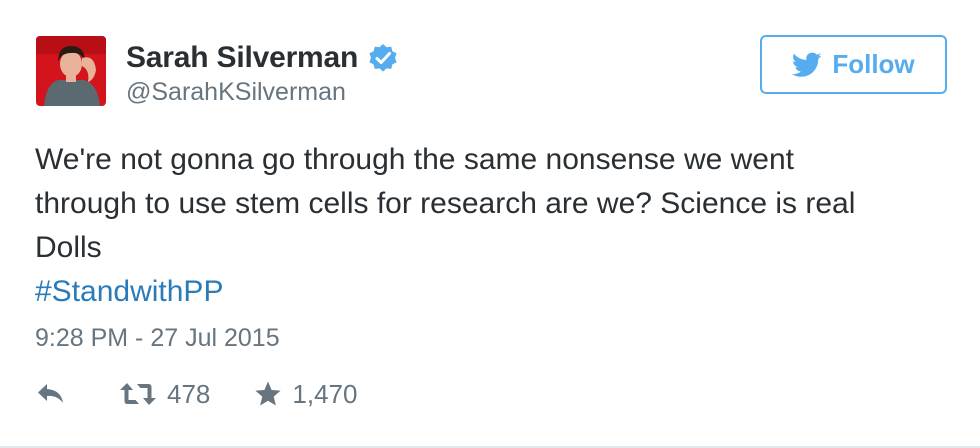 This screenshot has width=980, height=448. Describe the element at coordinates (164, 394) in the screenshot. I see `retweet-button: 478` at that location.